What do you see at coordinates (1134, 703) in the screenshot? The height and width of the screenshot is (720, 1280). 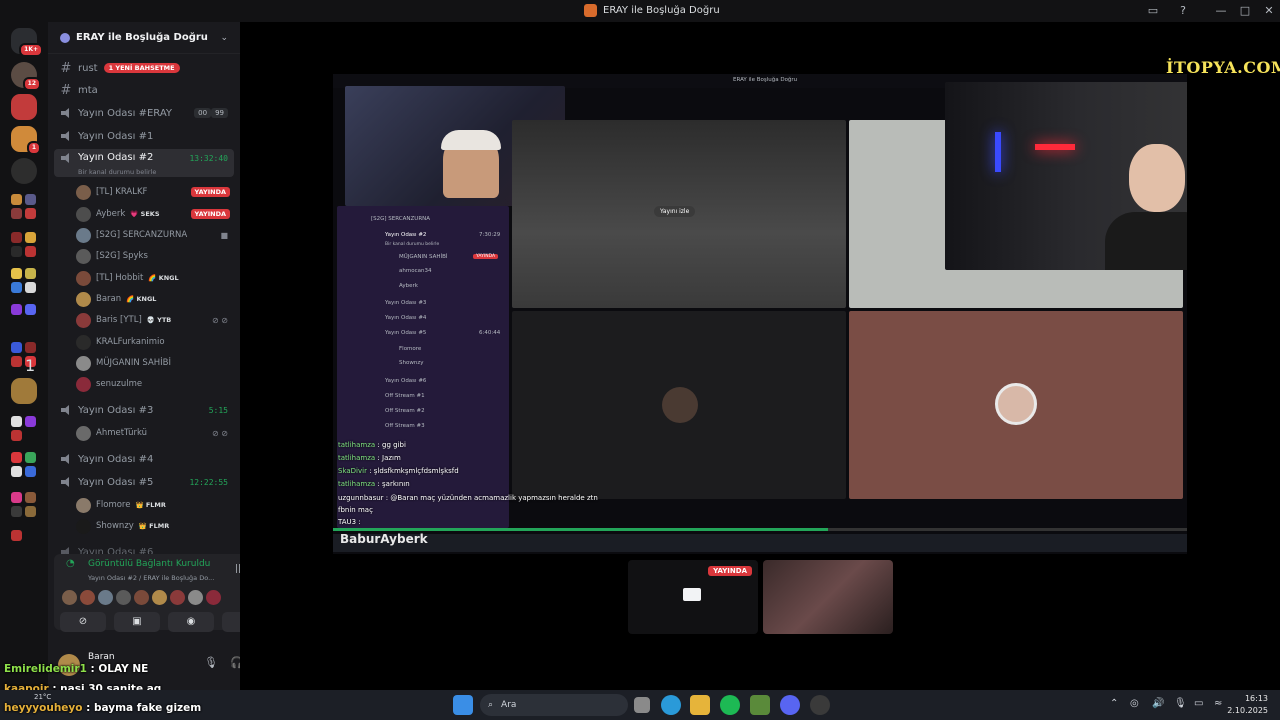 I see `tray-icon: ◎` at bounding box center [1134, 703].